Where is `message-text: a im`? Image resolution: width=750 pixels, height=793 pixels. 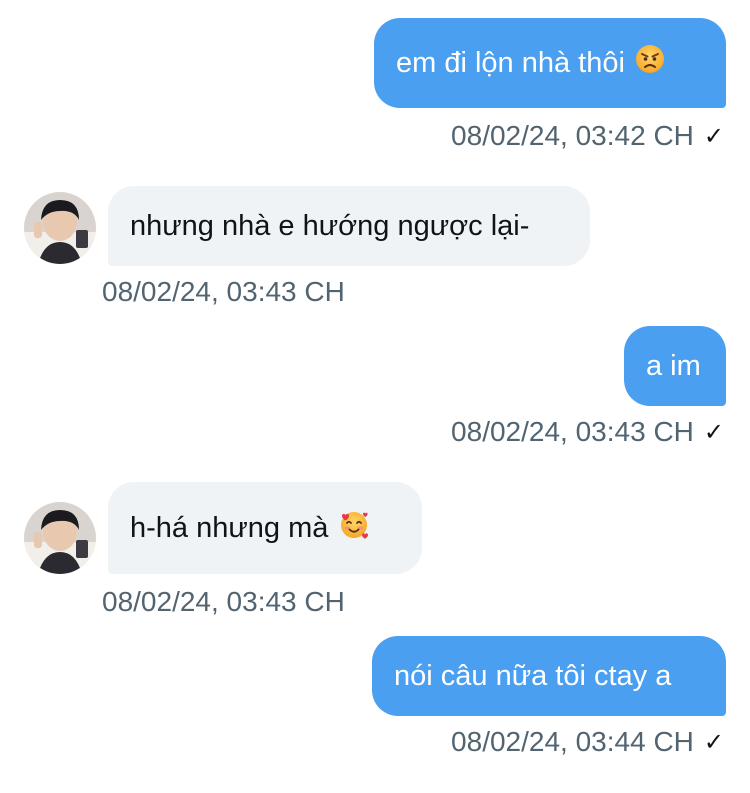 message-text: a im is located at coordinates (673, 366).